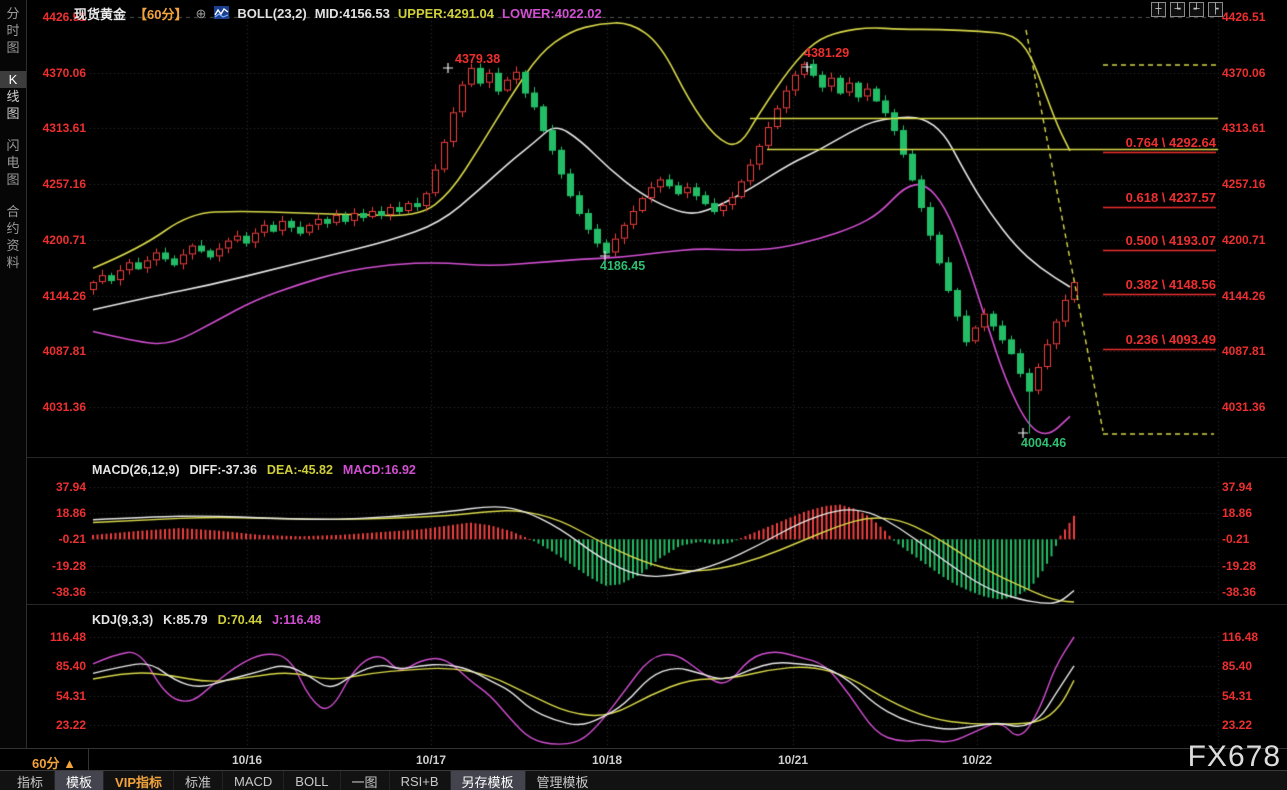  What do you see at coordinates (13, 30) in the screenshot?
I see `sidebar-item-分时图: 分时图` at bounding box center [13, 30].